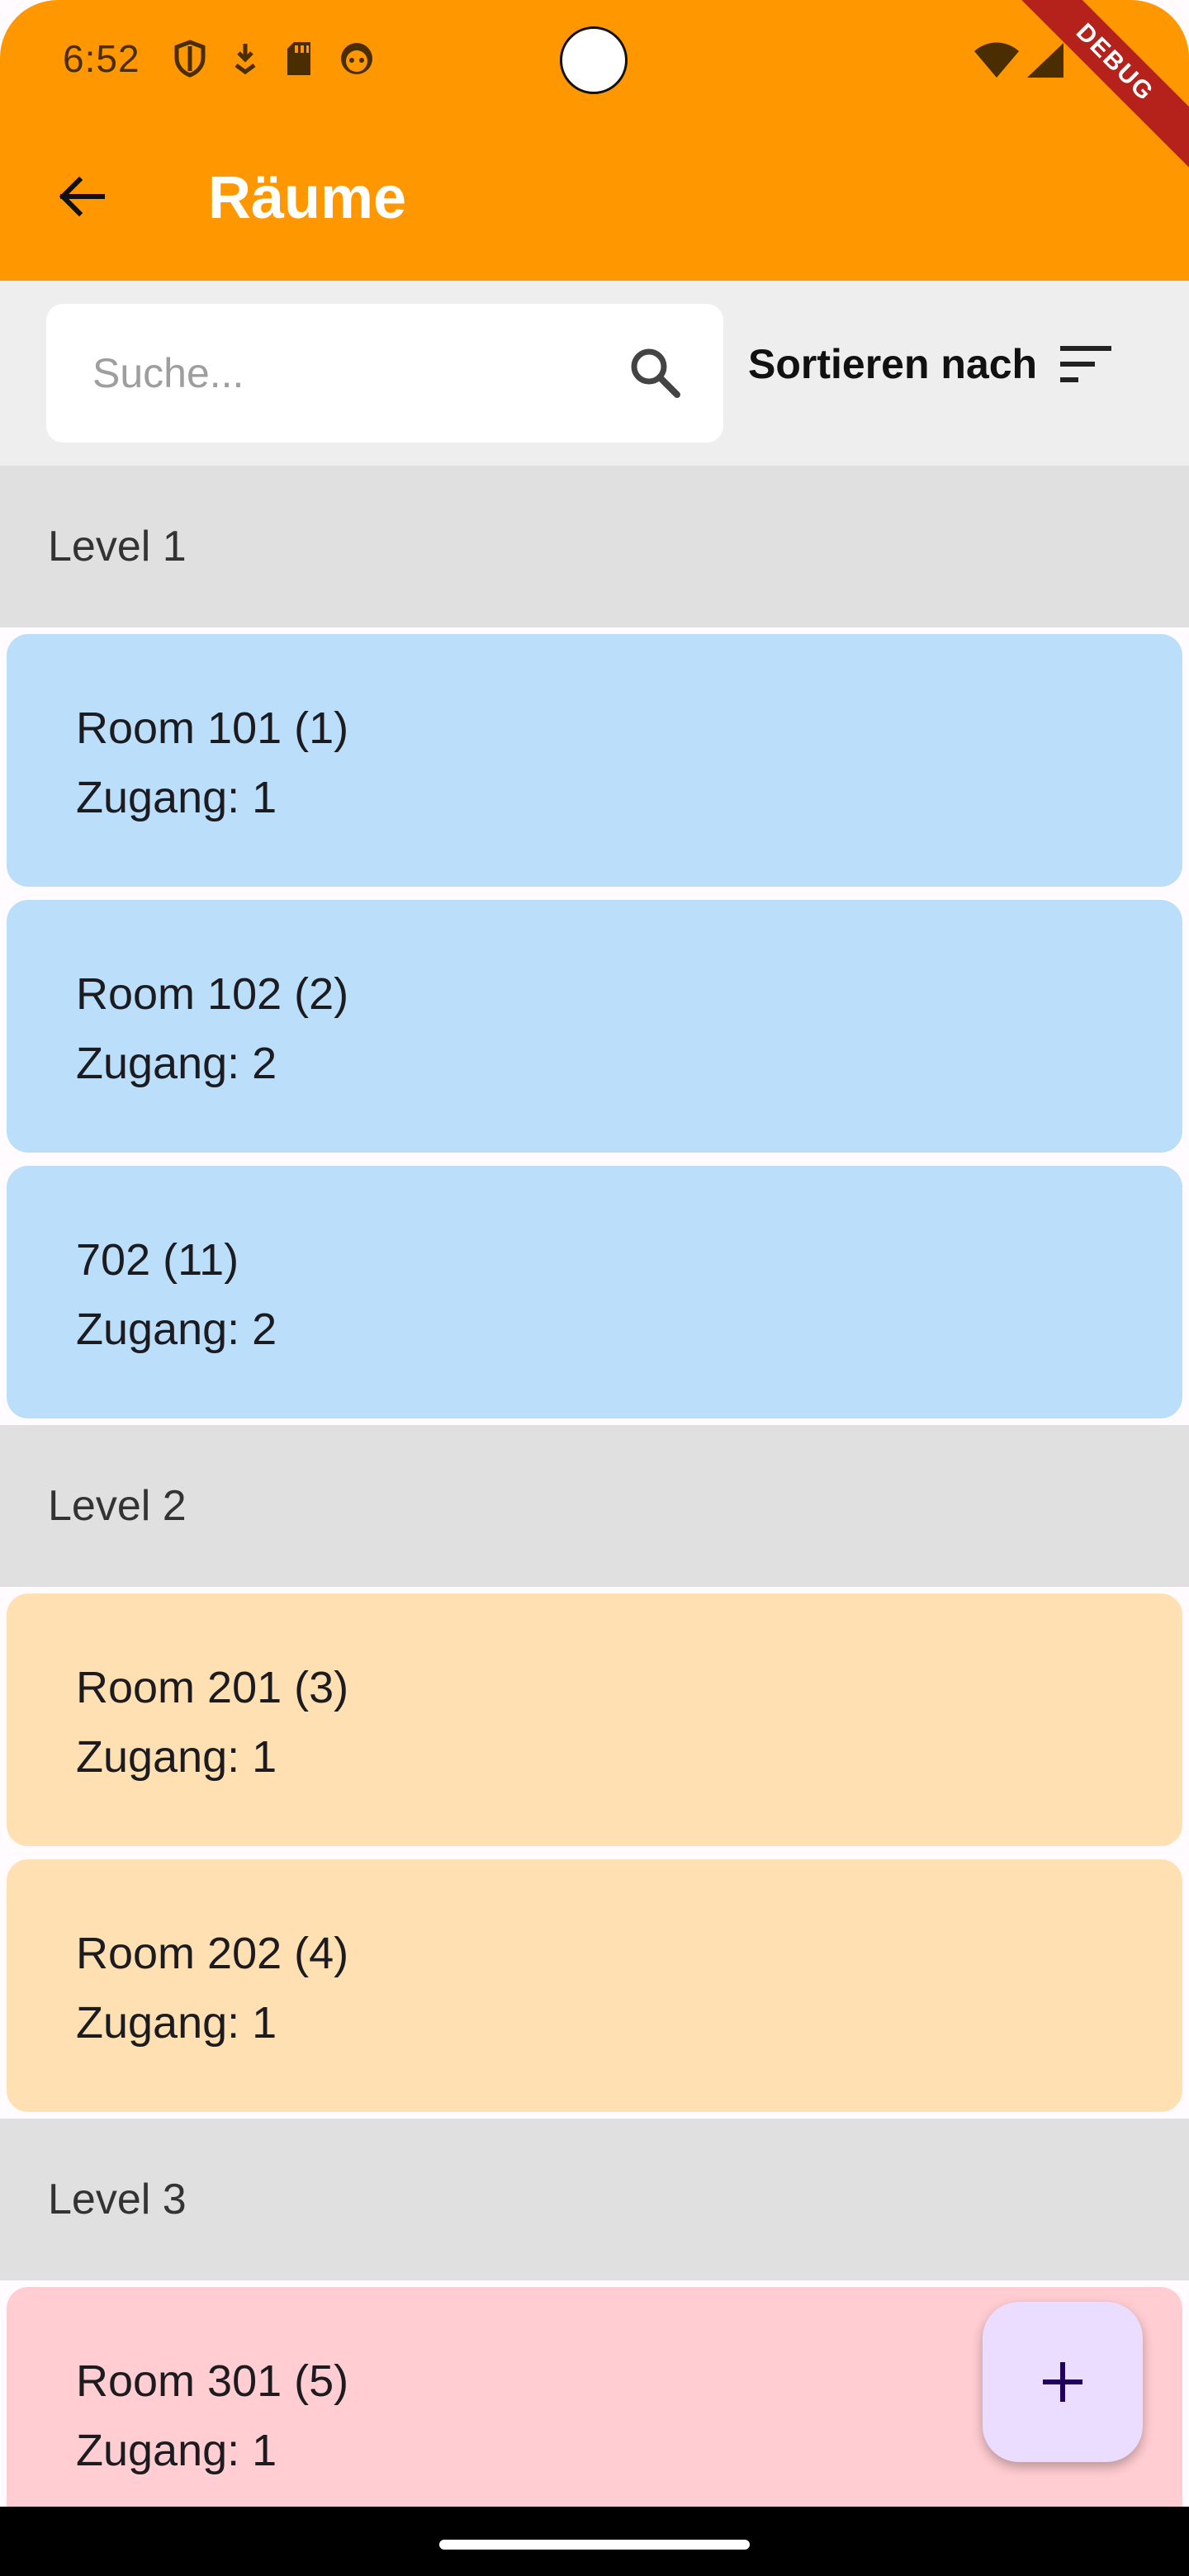 This screenshot has height=2576, width=1189. What do you see at coordinates (190, 59) in the screenshot?
I see `shield-icon` at bounding box center [190, 59].